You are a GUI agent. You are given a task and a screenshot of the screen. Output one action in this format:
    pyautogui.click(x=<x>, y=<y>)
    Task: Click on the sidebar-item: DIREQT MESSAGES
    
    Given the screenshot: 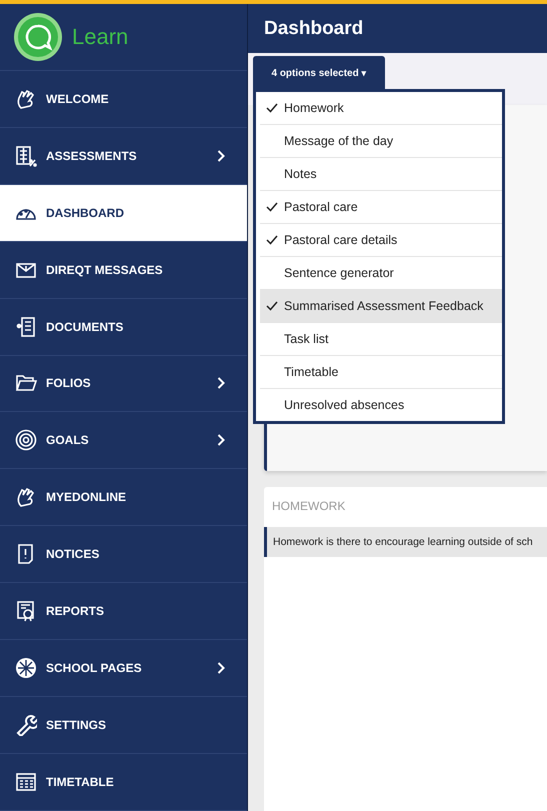 What is the action you would take?
    pyautogui.click(x=123, y=270)
    